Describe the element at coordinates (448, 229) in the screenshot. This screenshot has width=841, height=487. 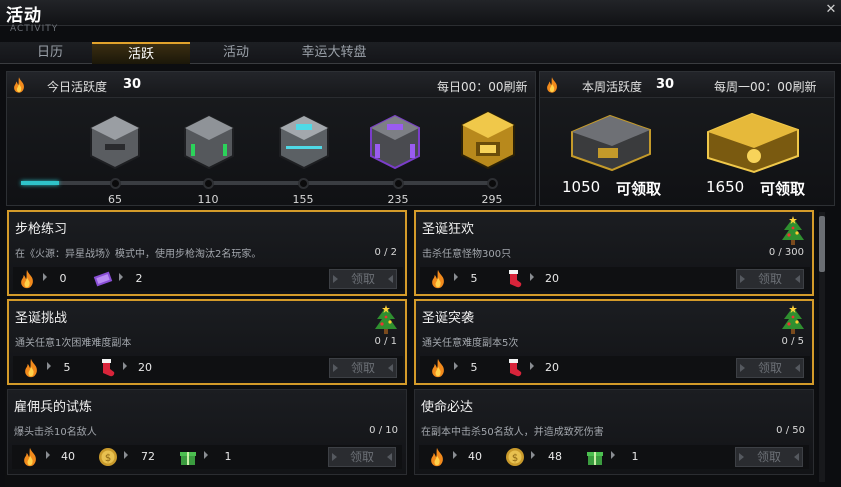
I see `quest-title: 圣诞狂欢` at that location.